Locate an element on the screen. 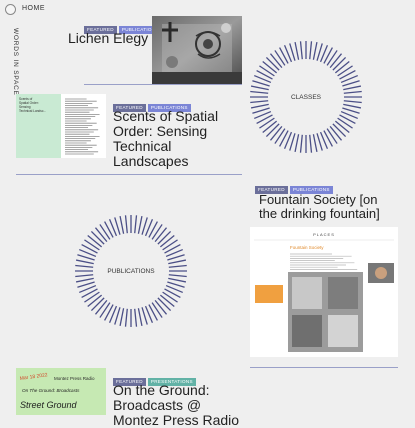  classes-radial-link: CLASSES is located at coordinates (306, 97).